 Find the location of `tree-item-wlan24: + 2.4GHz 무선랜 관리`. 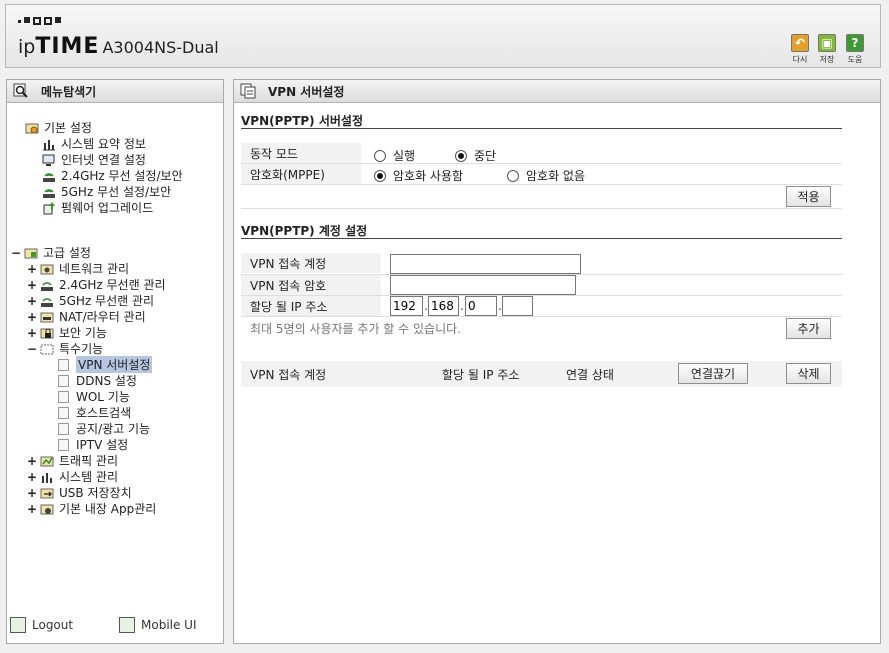

tree-item-wlan24: + 2.4GHz 무선랜 관리 is located at coordinates (96, 285).